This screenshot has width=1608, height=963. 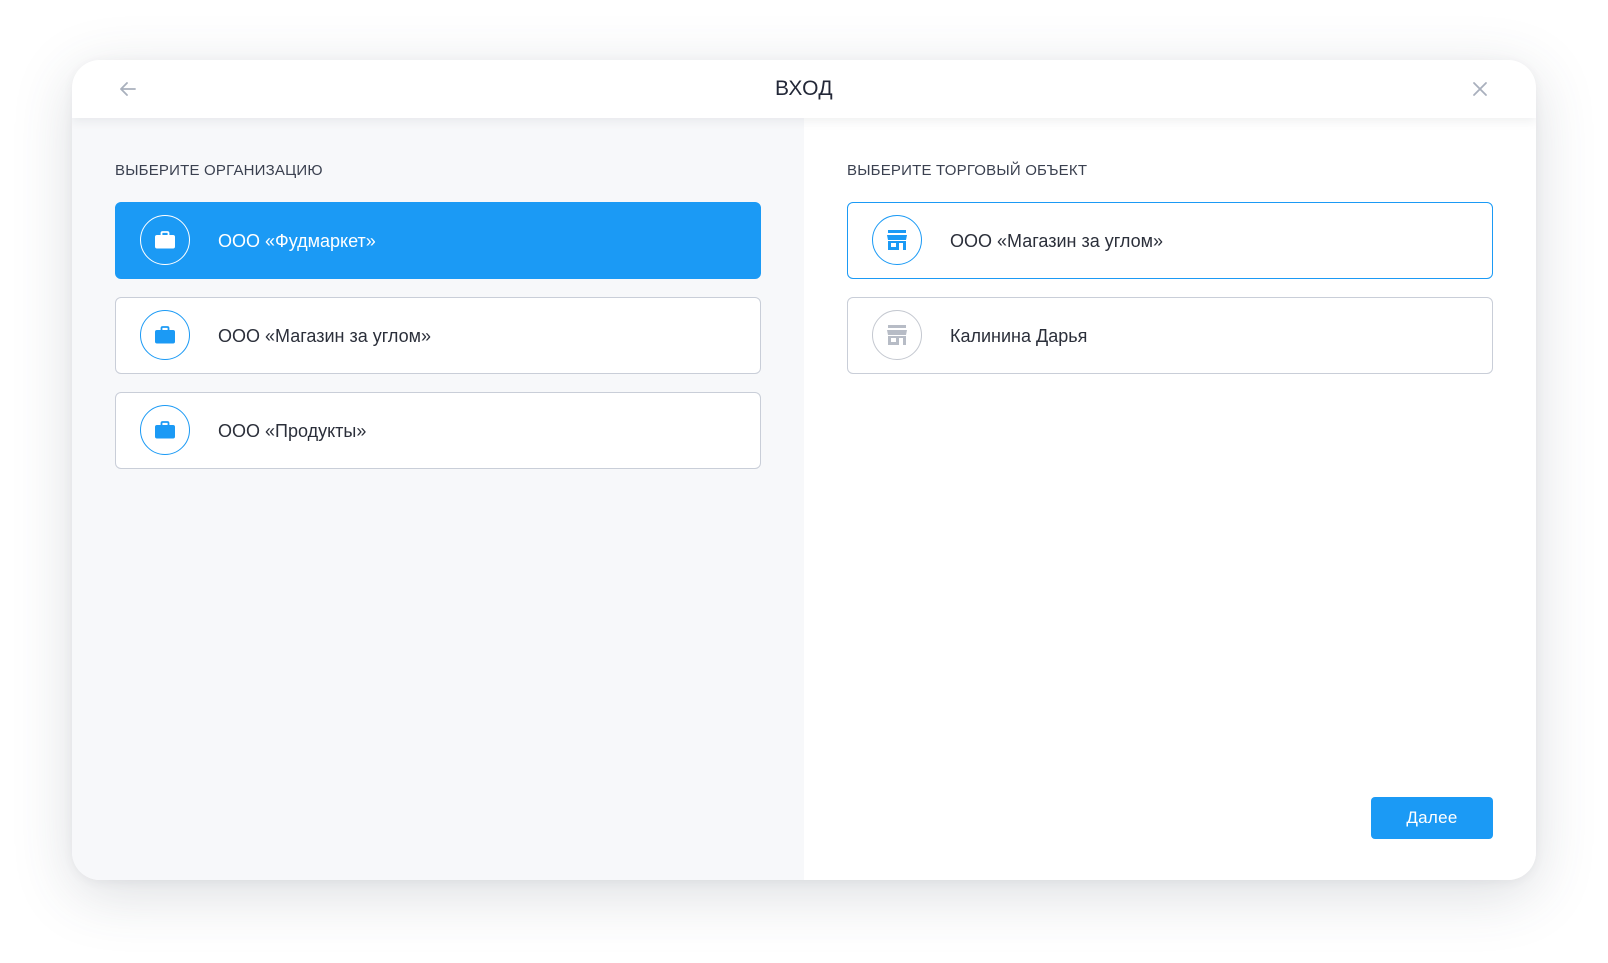 I want to click on store-list: ООО «Магазин за углом» Калинина Дарья, so click(x=1170, y=297).